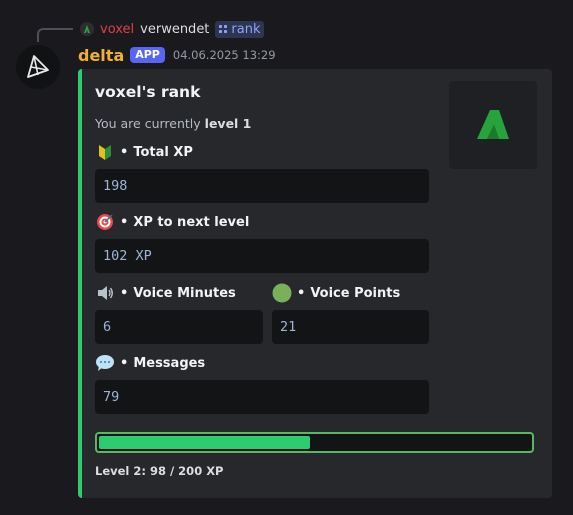  Describe the element at coordinates (117, 29) in the screenshot. I see `reply-username: voxel` at that location.